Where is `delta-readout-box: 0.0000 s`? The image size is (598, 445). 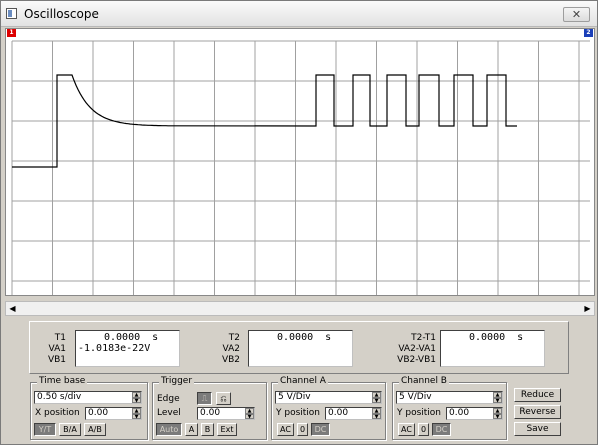 delta-readout-box: 0.0000 s is located at coordinates (492, 348).